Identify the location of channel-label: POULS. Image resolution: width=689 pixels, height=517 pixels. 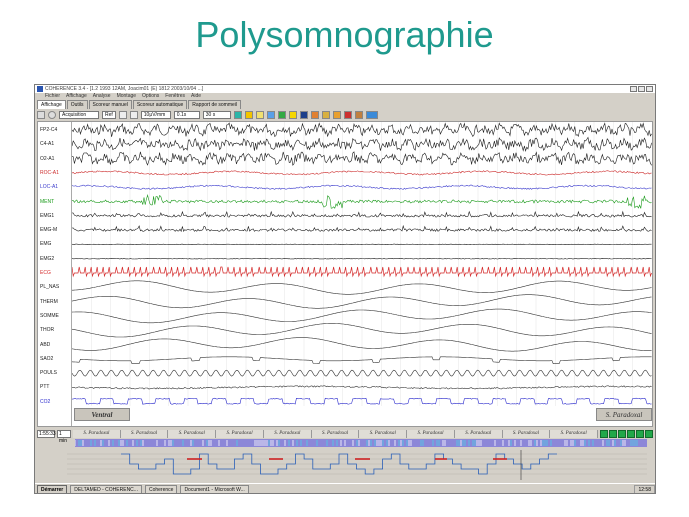
(48, 373).